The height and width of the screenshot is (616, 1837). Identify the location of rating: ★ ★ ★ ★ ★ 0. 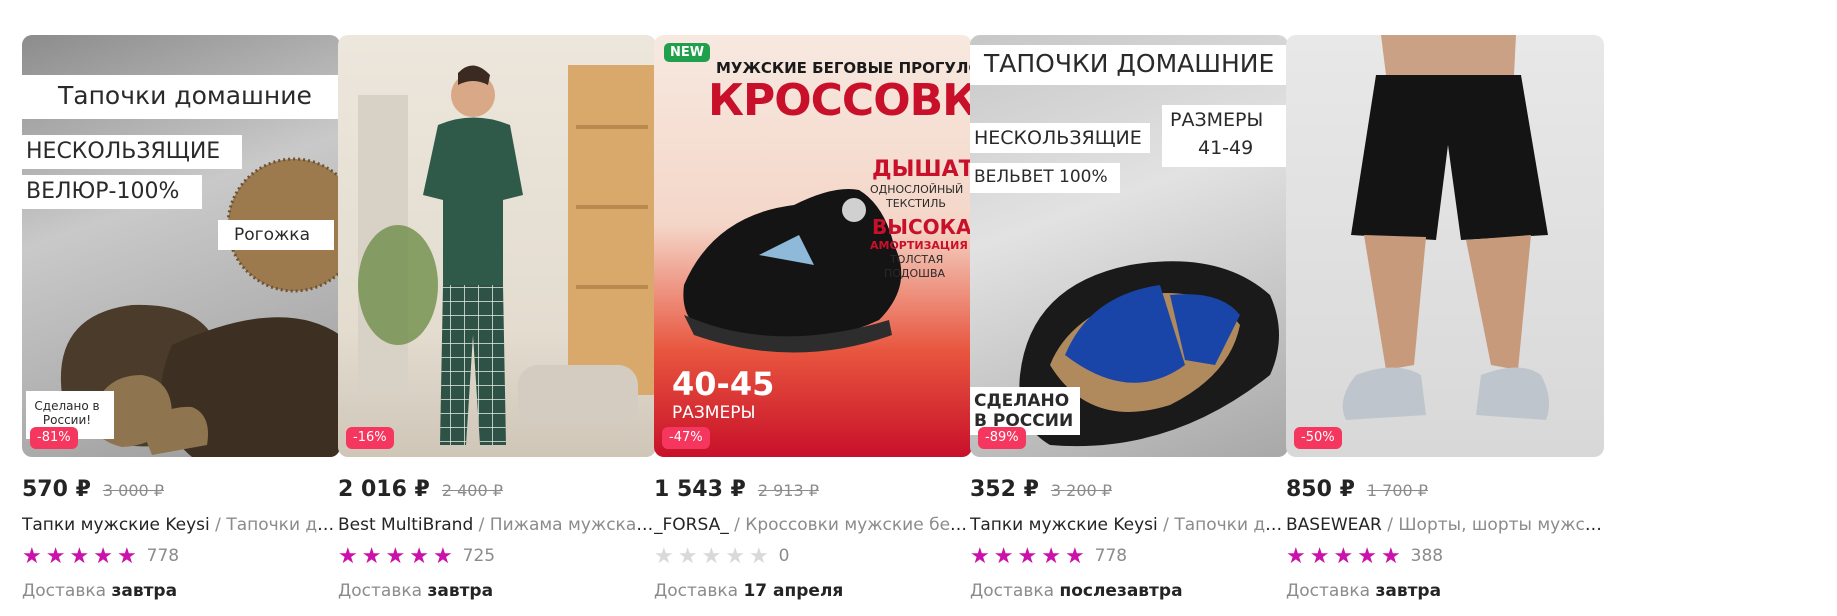
(722, 556).